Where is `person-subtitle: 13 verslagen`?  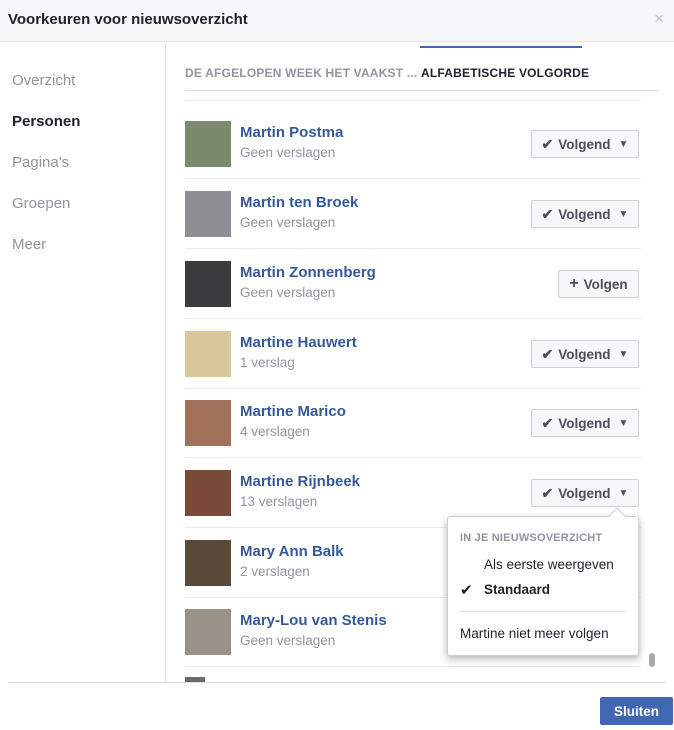 person-subtitle: 13 verslagen is located at coordinates (279, 501).